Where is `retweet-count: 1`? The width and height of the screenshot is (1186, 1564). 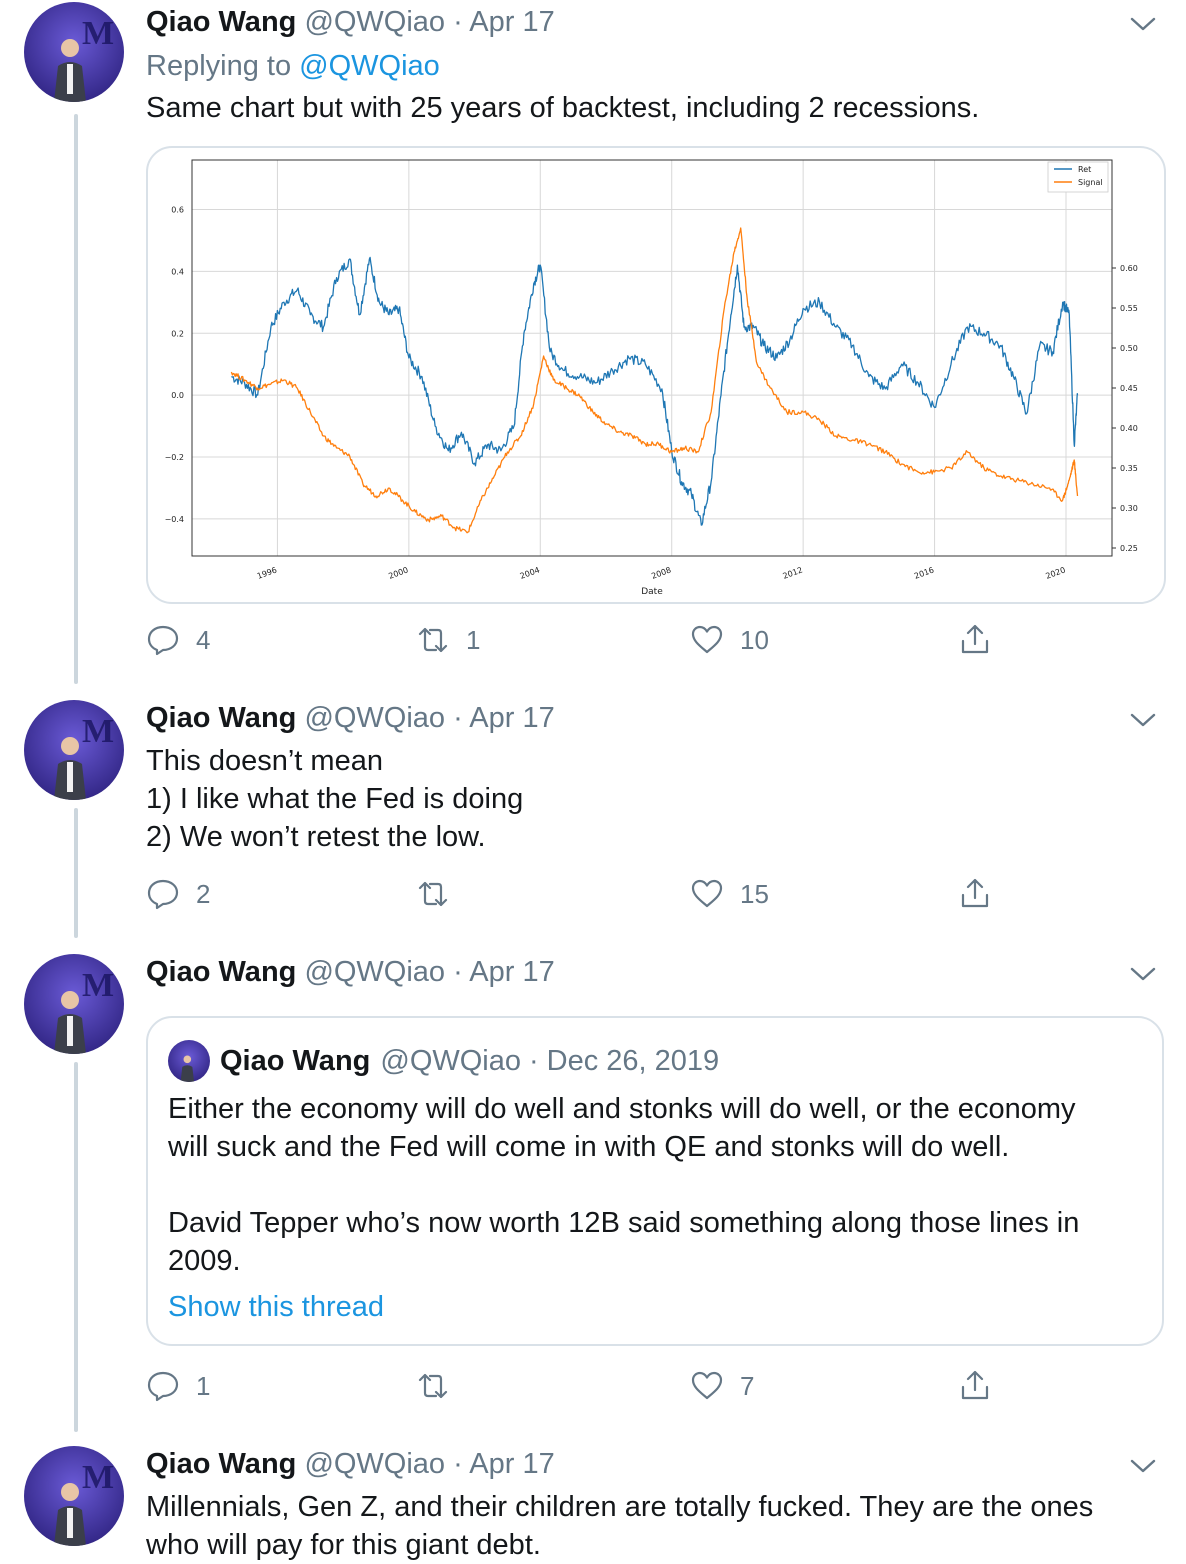 retweet-count: 1 is located at coordinates (473, 639).